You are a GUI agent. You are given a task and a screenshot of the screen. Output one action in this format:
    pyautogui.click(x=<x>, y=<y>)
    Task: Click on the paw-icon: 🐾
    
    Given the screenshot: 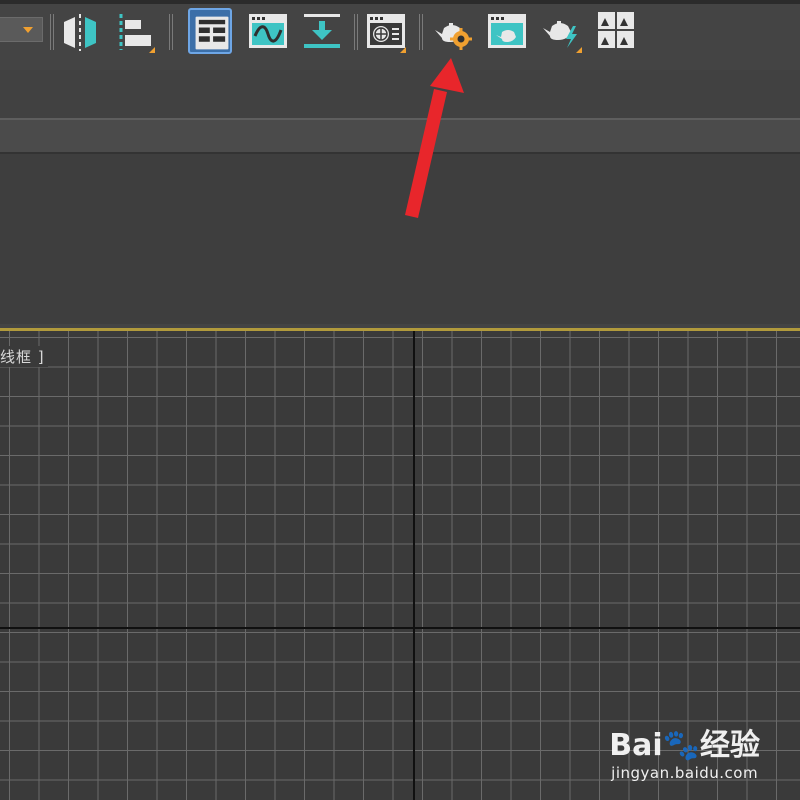 What is the action you would take?
    pyautogui.click(x=681, y=745)
    